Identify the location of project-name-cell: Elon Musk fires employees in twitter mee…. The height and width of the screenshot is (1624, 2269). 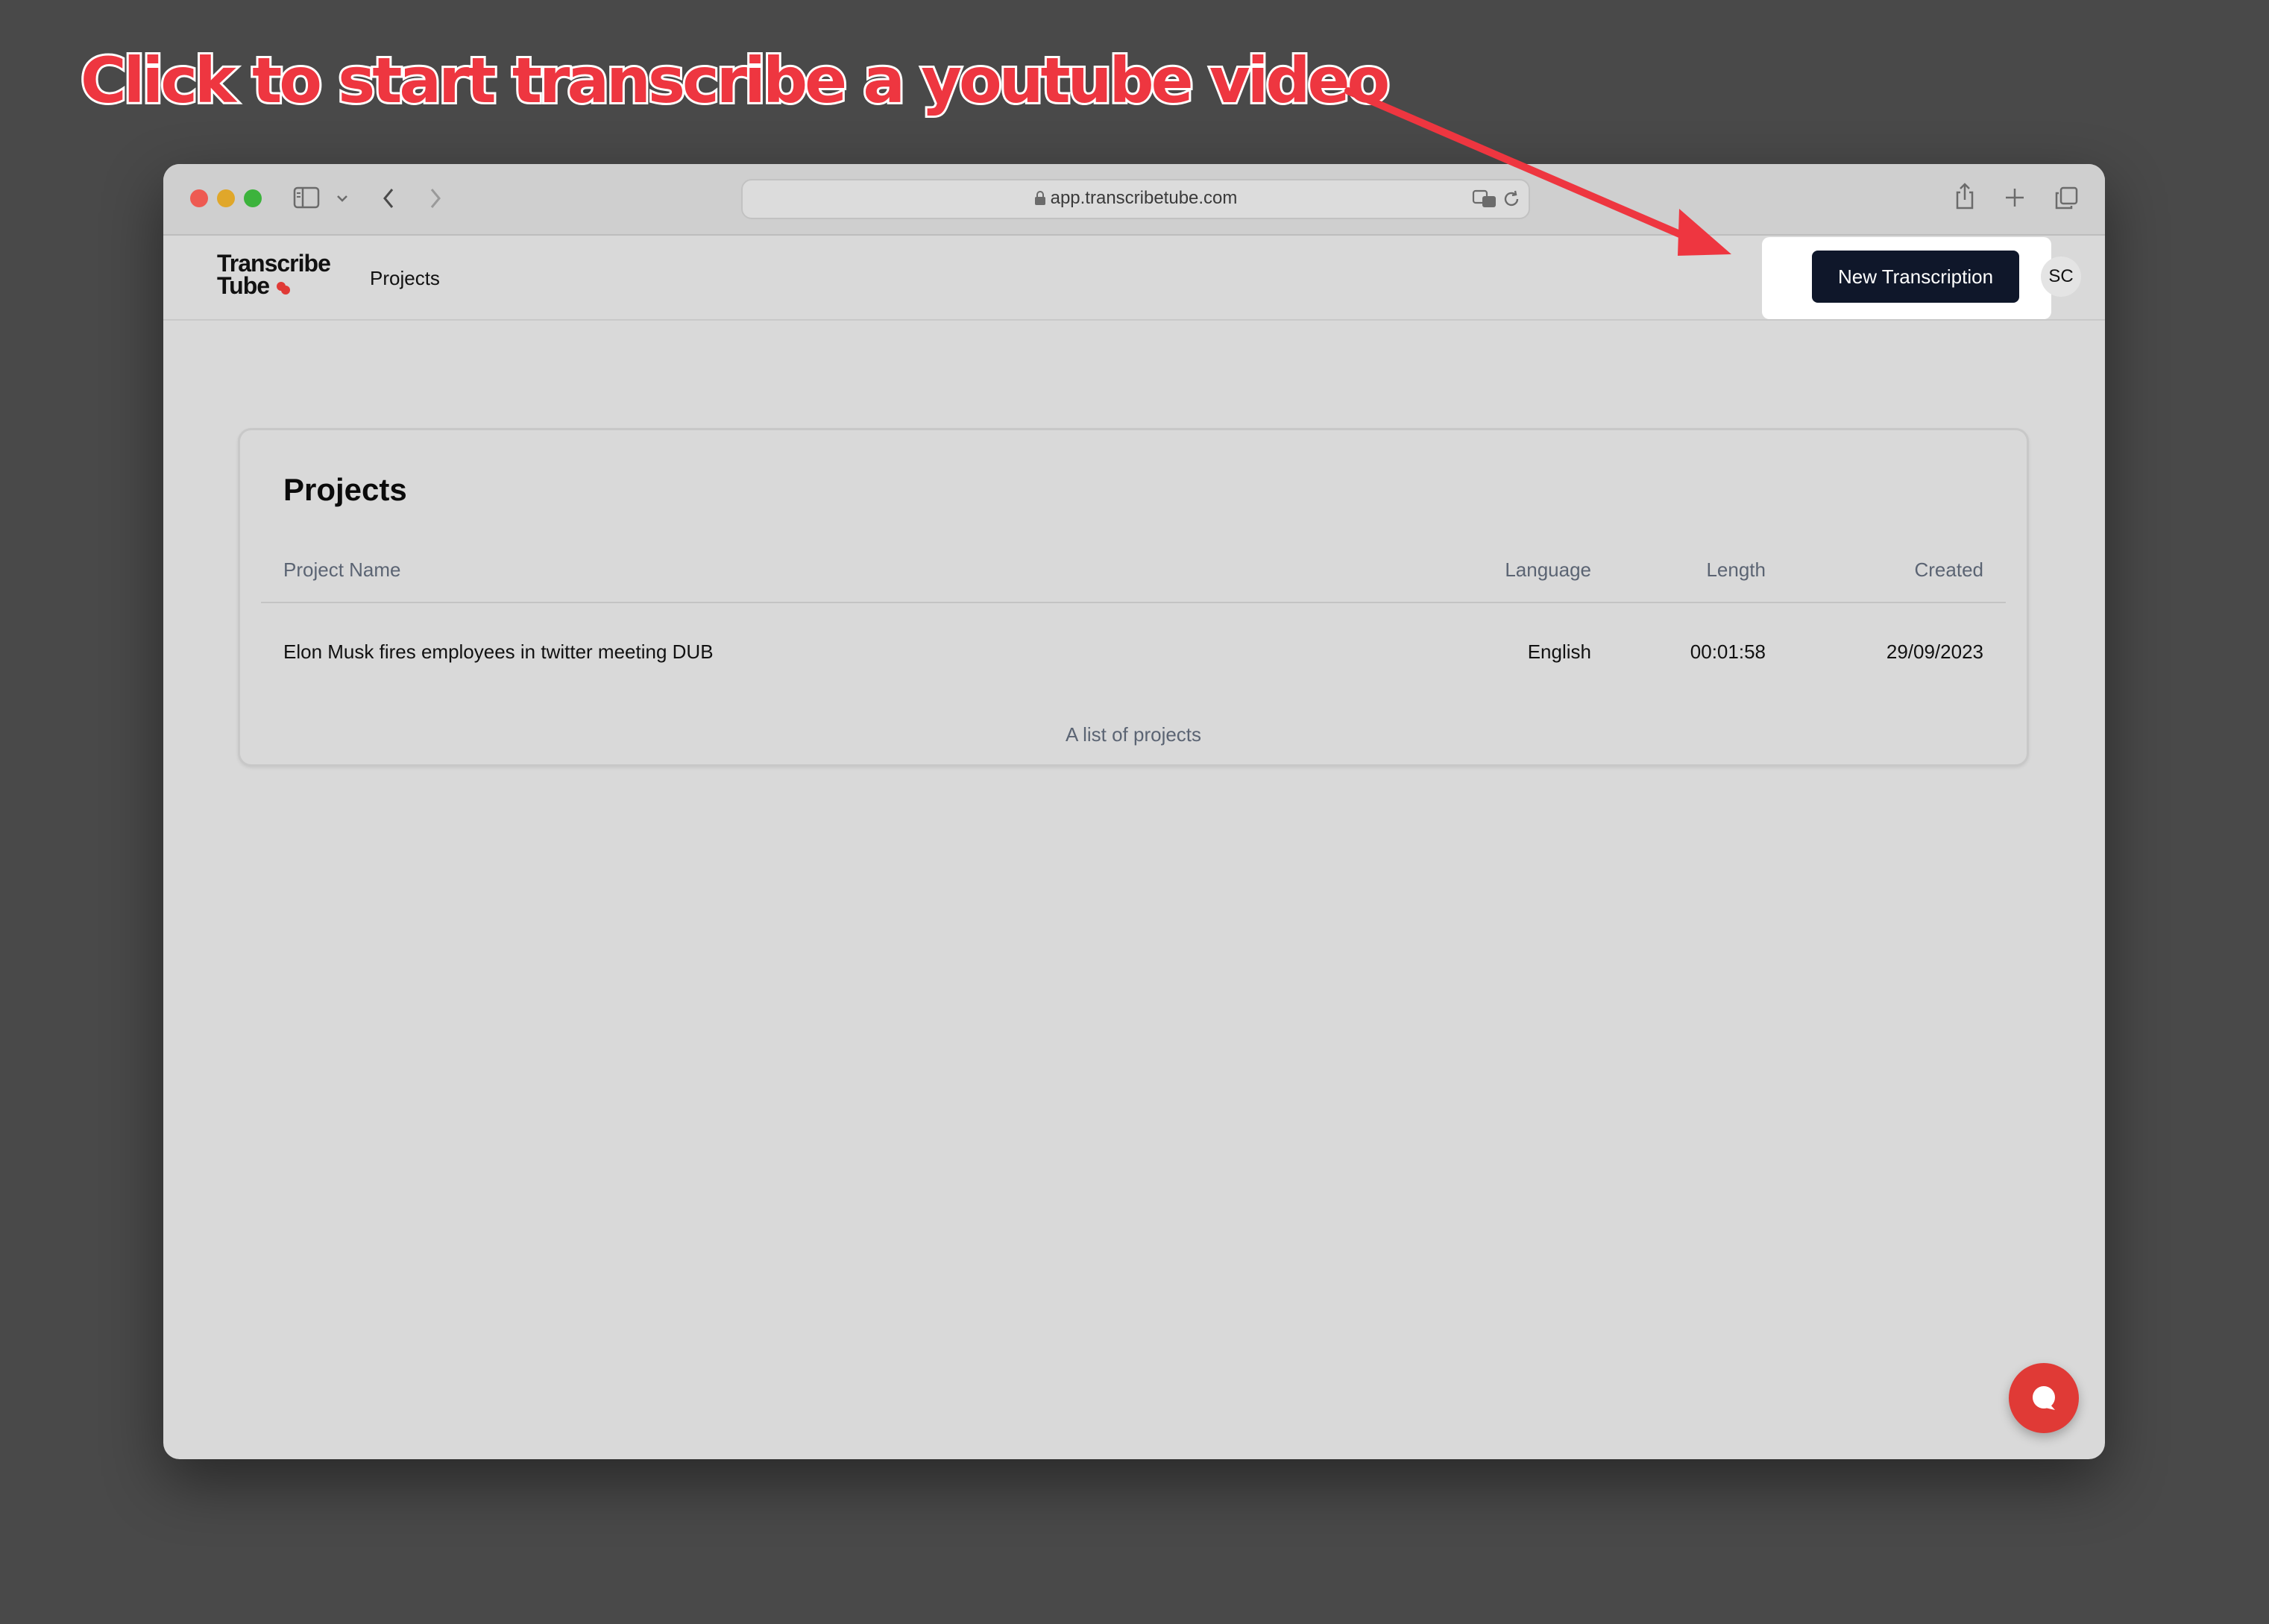
(498, 652).